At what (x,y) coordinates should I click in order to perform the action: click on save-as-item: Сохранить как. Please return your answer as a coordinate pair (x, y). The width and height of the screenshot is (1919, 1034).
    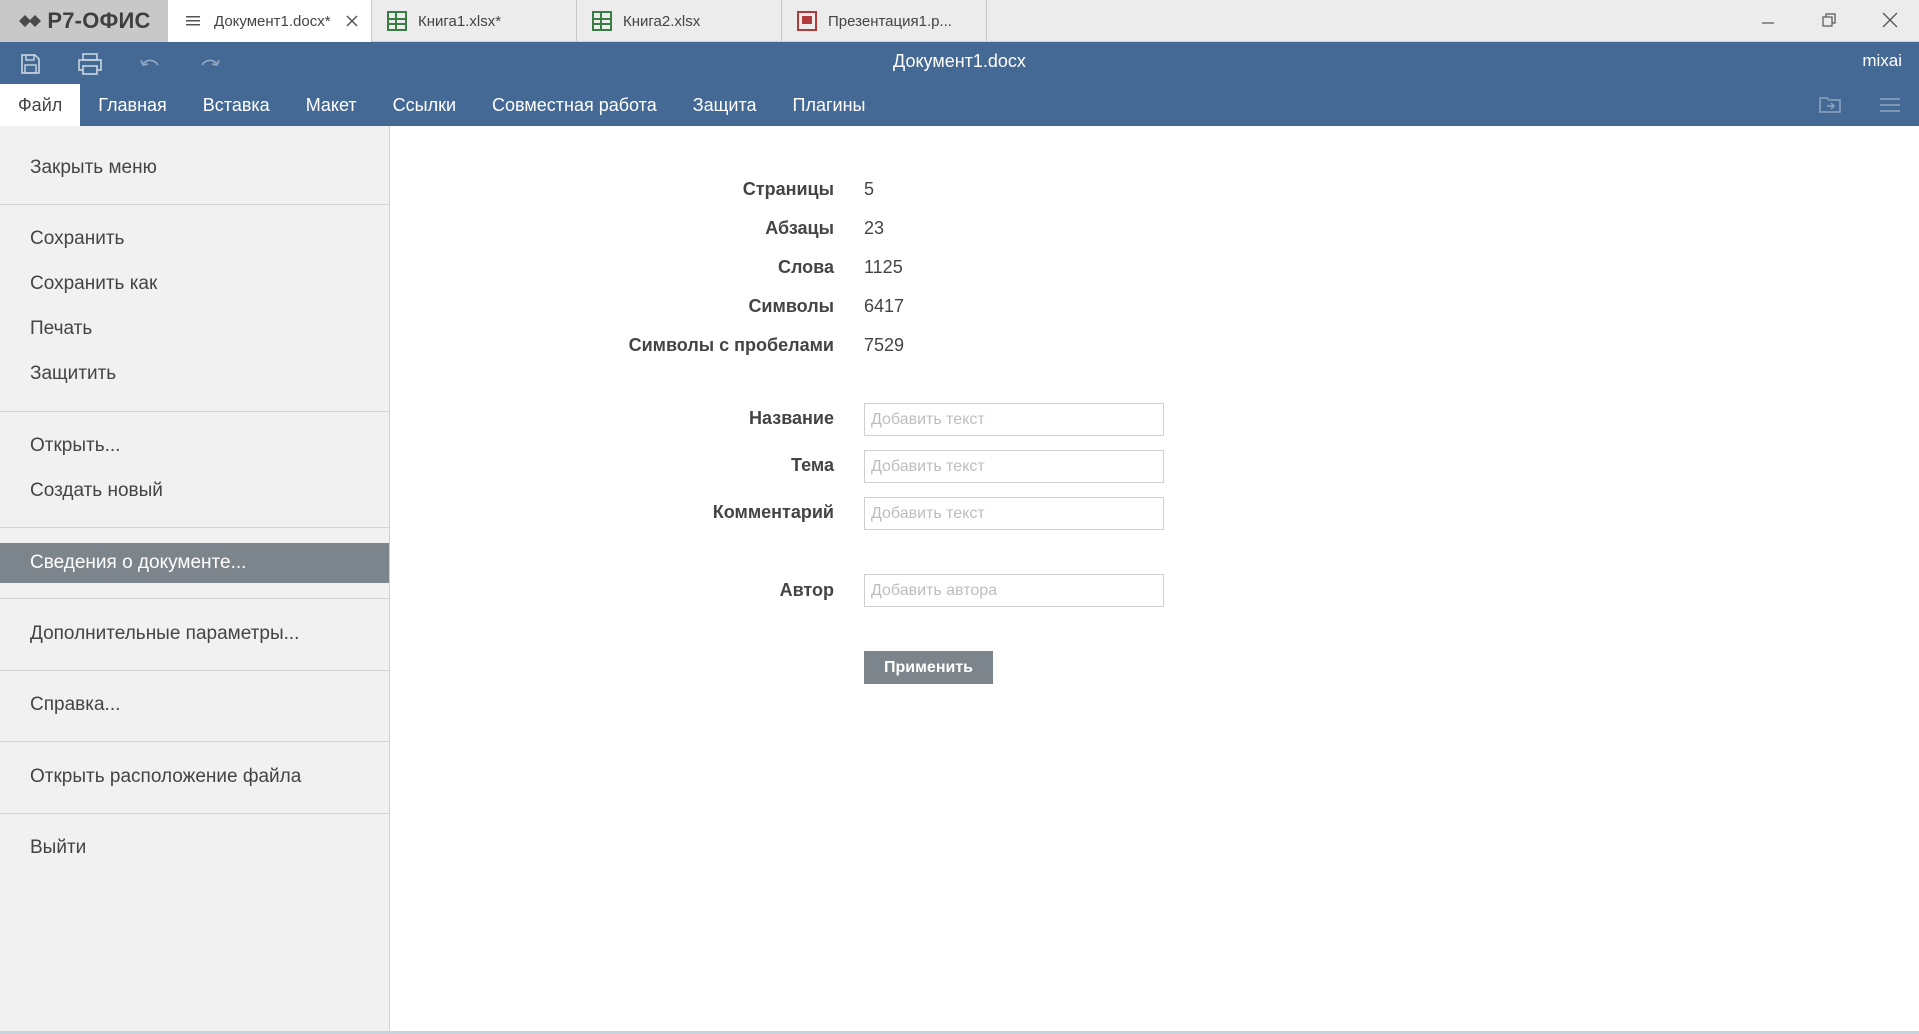
    Looking at the image, I should click on (194, 284).